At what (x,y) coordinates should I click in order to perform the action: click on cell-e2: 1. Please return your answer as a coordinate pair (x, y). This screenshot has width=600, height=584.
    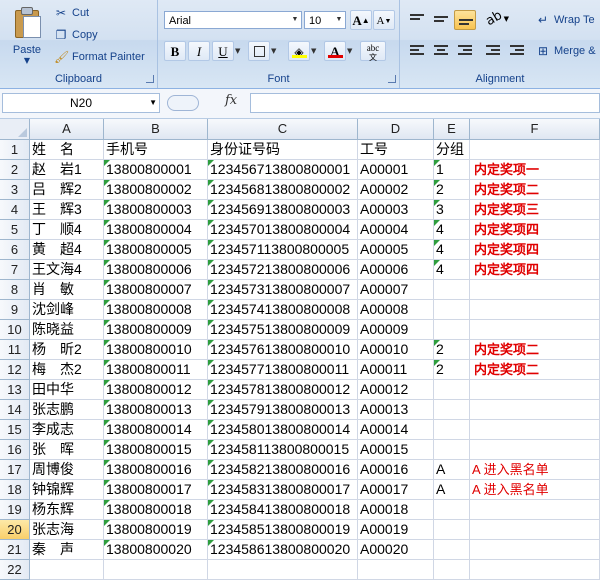
    Looking at the image, I should click on (452, 170).